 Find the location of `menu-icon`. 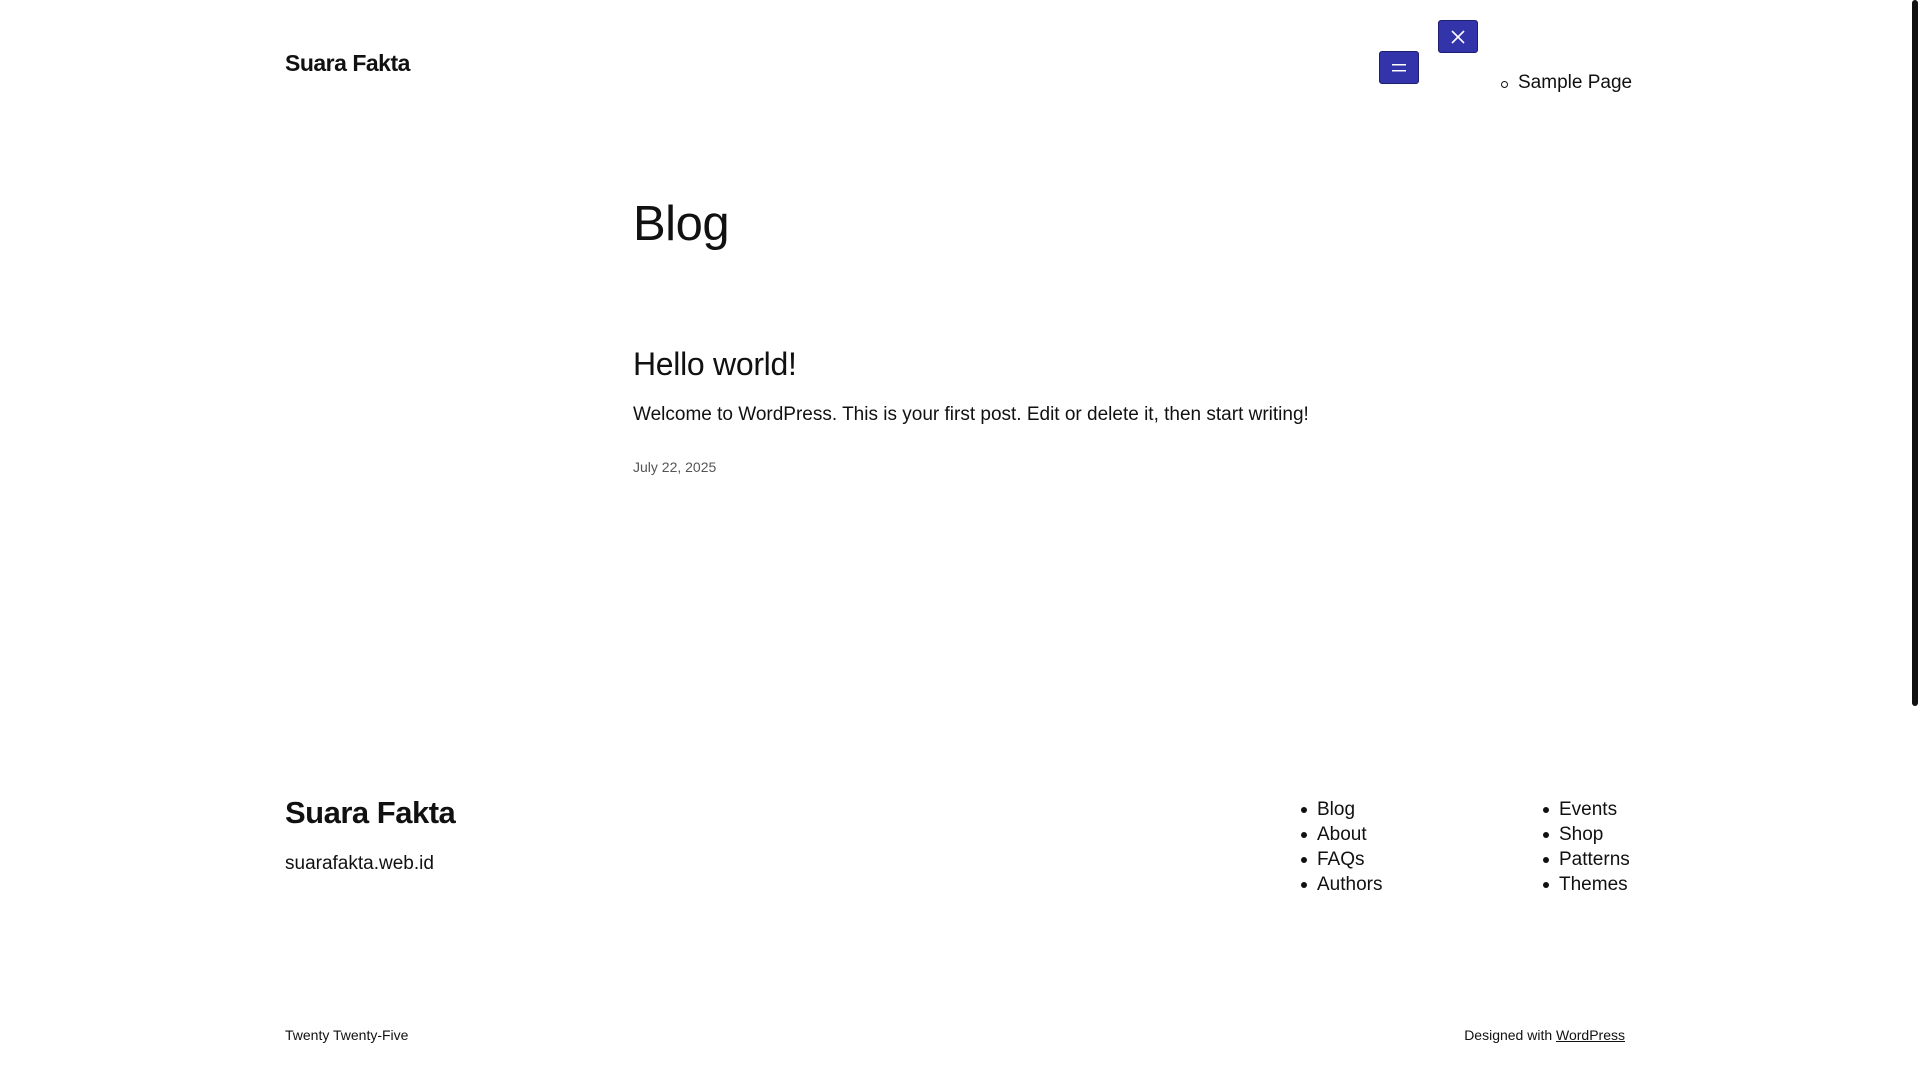

menu-icon is located at coordinates (1399, 67).